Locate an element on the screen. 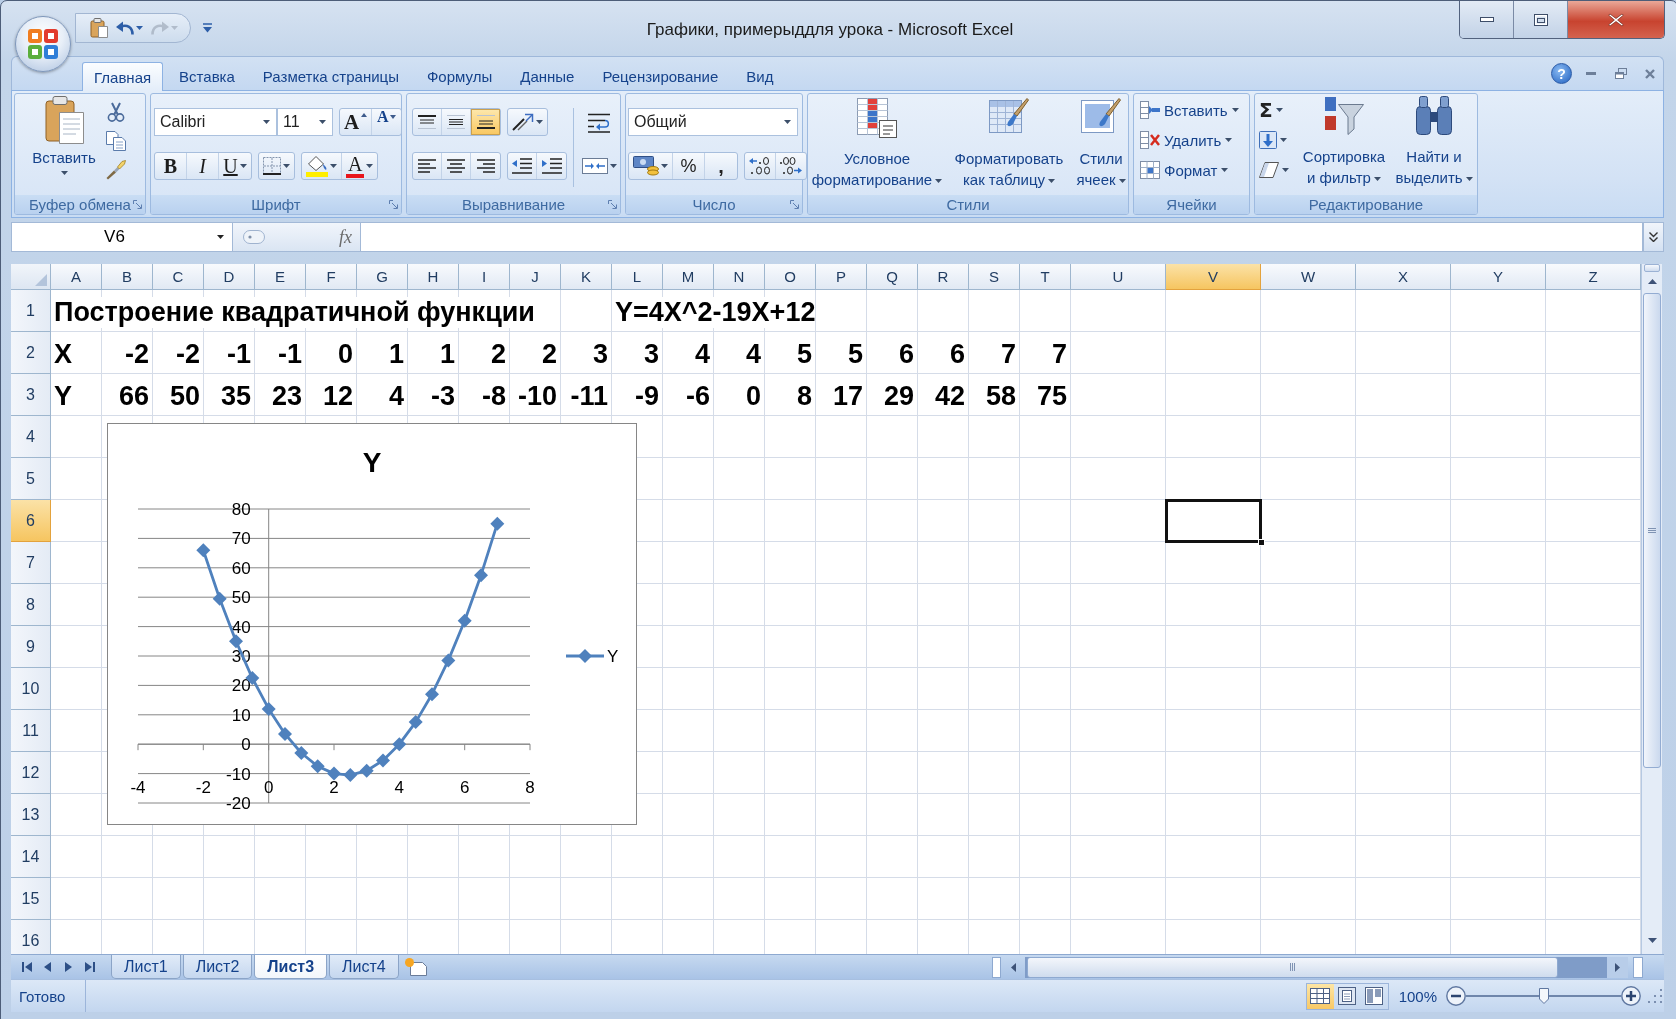 The image size is (1676, 1019). maximize-button is located at coordinates (1541, 19).